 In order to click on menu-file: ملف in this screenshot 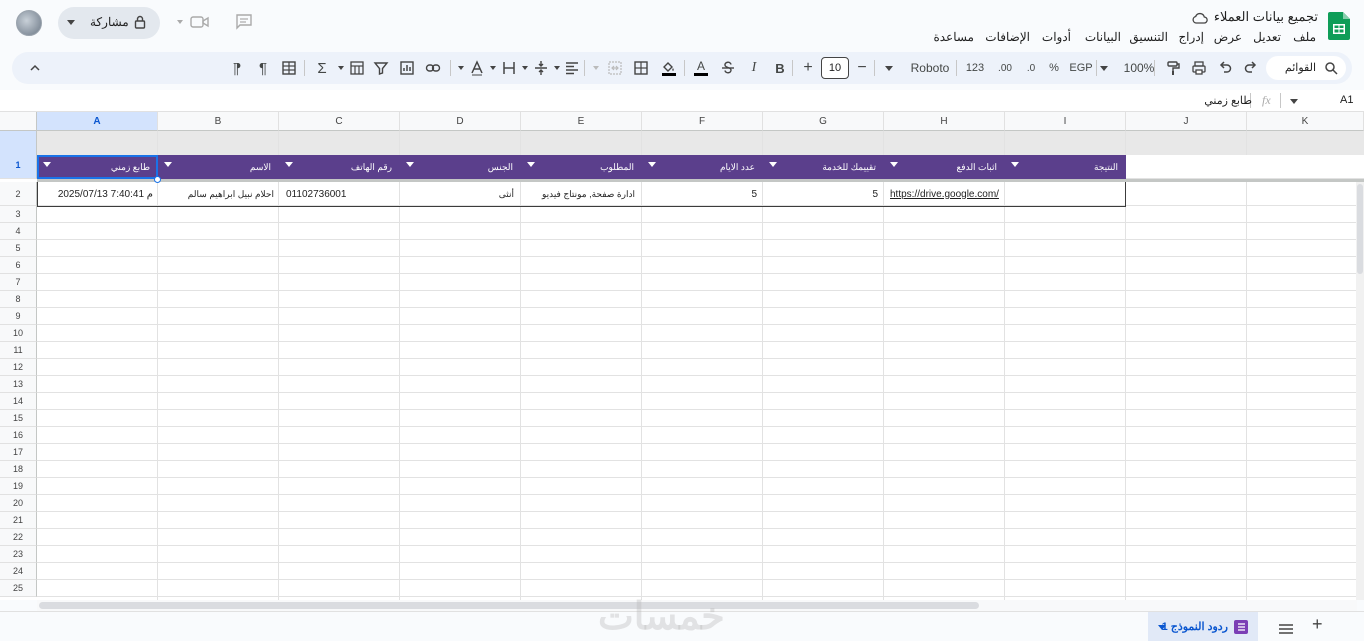, I will do `click(1304, 37)`.